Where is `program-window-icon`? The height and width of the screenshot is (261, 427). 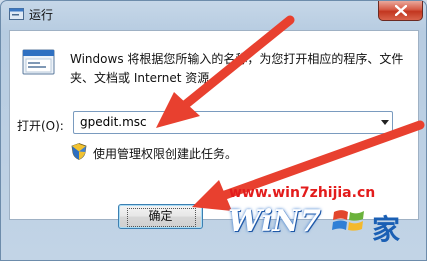 program-window-icon is located at coordinates (38, 62).